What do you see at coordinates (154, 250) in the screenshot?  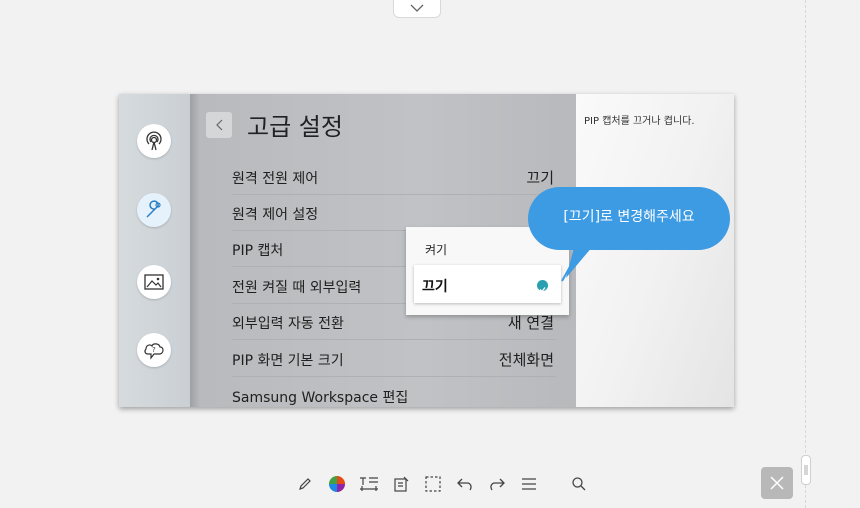 I see `settings-sidebar: ?` at bounding box center [154, 250].